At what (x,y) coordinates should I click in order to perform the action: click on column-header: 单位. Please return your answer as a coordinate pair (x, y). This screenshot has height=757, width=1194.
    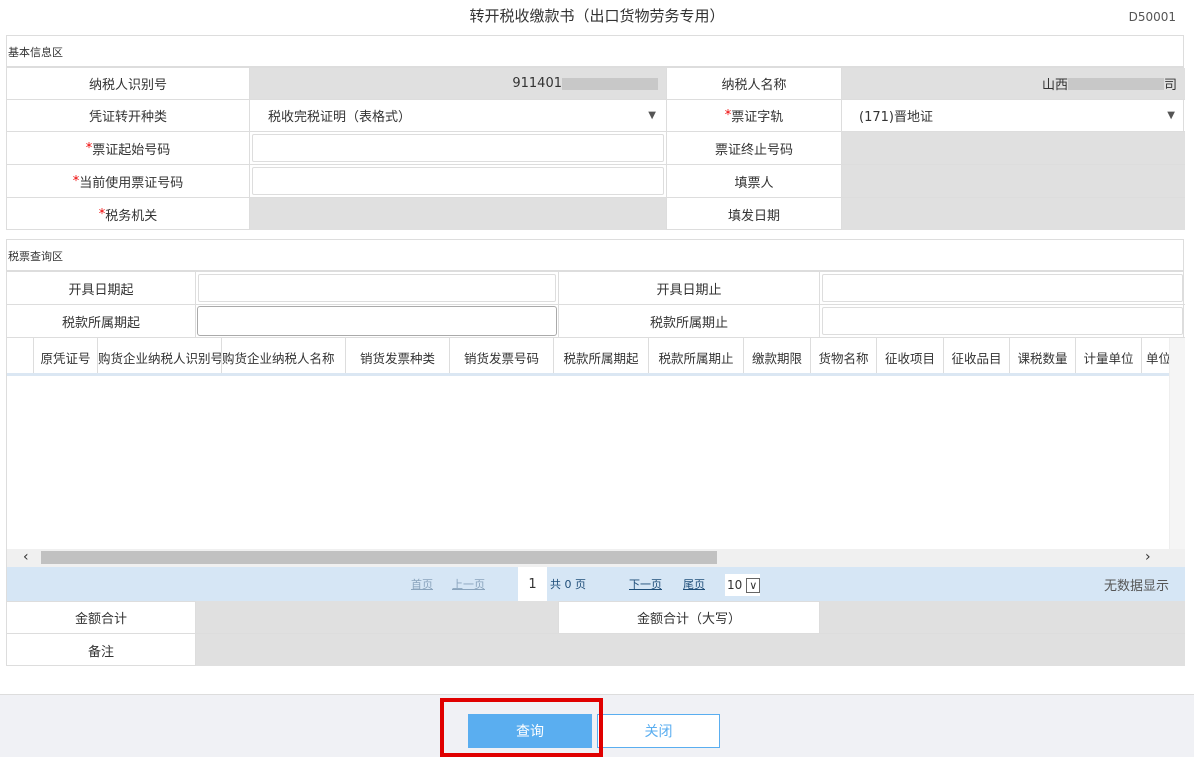
    Looking at the image, I should click on (1155, 355).